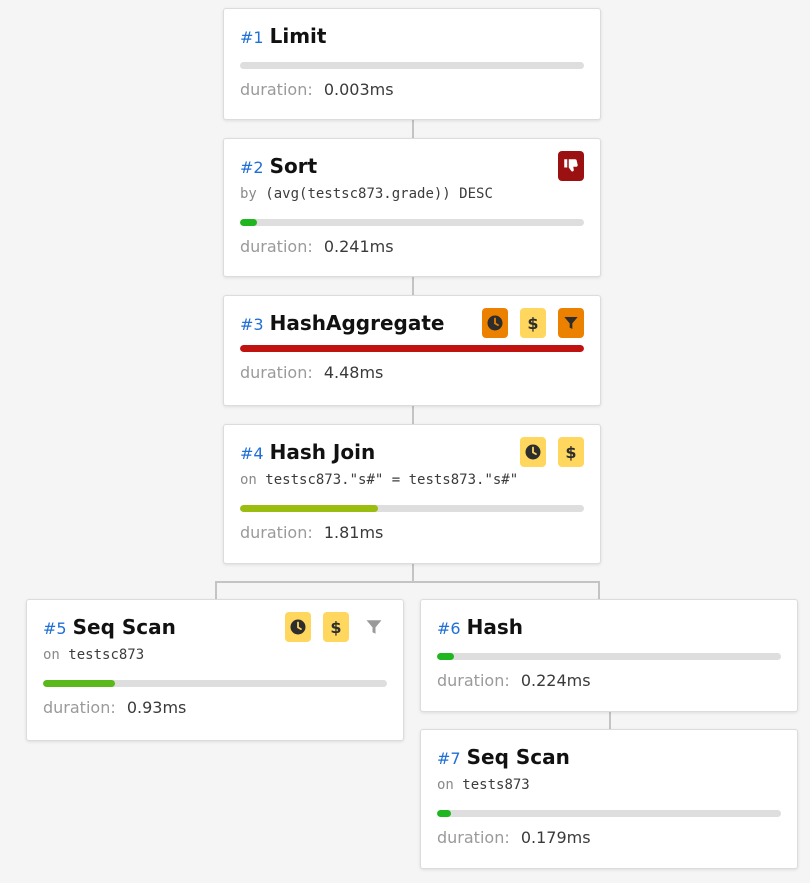 The height and width of the screenshot is (883, 810). I want to click on duration-value: 0.93ms, so click(156, 707).